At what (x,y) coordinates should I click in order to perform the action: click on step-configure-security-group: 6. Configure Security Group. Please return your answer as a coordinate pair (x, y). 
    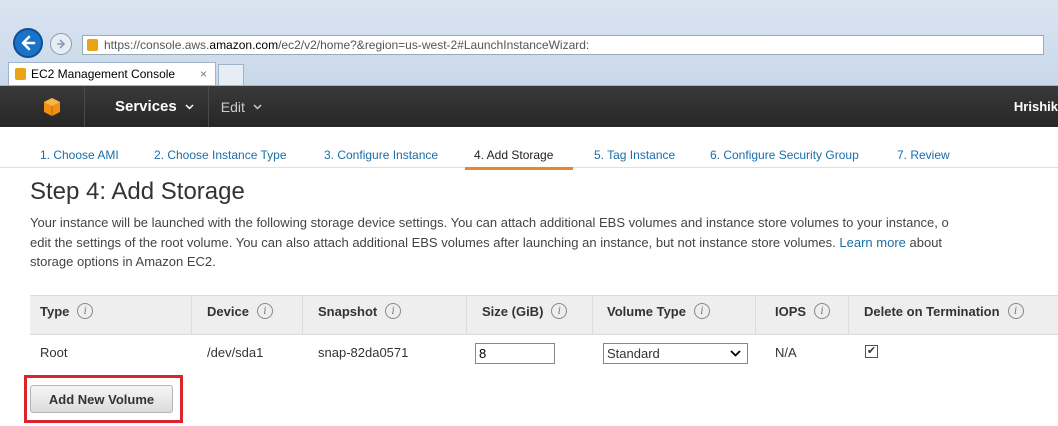
    Looking at the image, I should click on (784, 155).